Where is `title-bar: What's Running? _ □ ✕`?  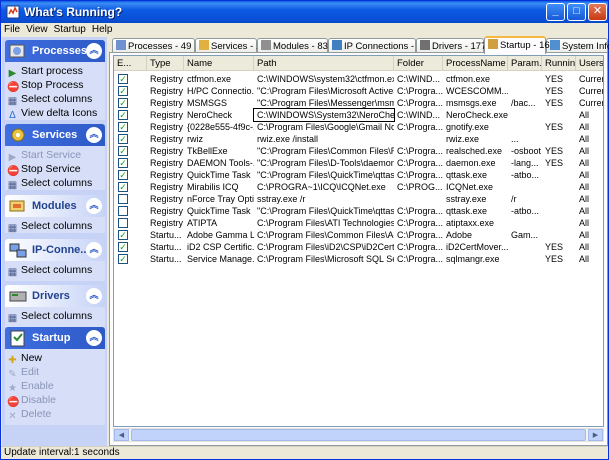
title-bar: What's Running? _ □ ✕ is located at coordinates (304, 12).